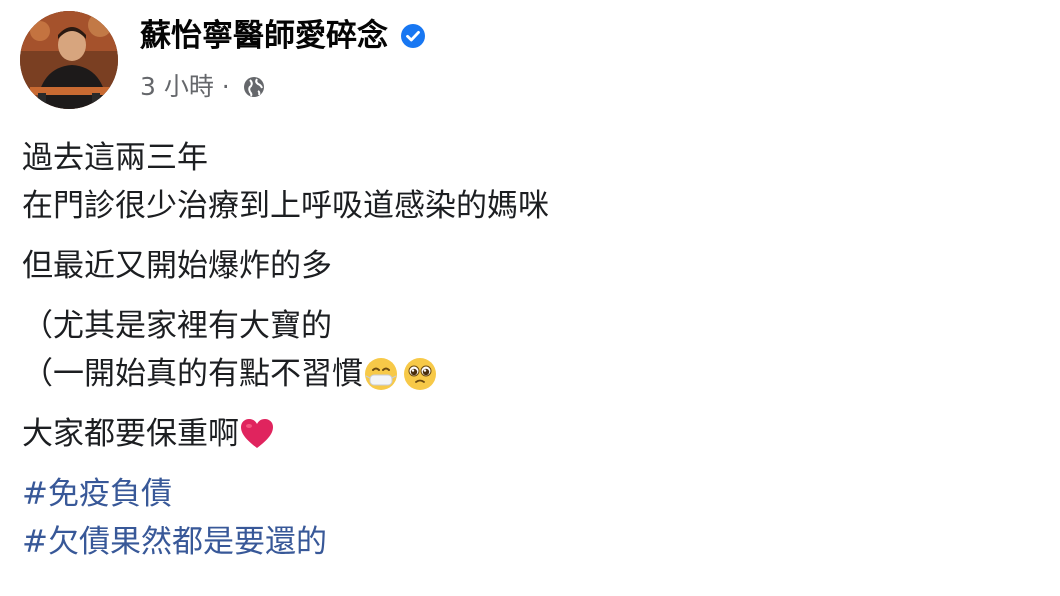 This screenshot has height=596, width=1060. Describe the element at coordinates (257, 433) in the screenshot. I see `red-heart-emoji` at that location.